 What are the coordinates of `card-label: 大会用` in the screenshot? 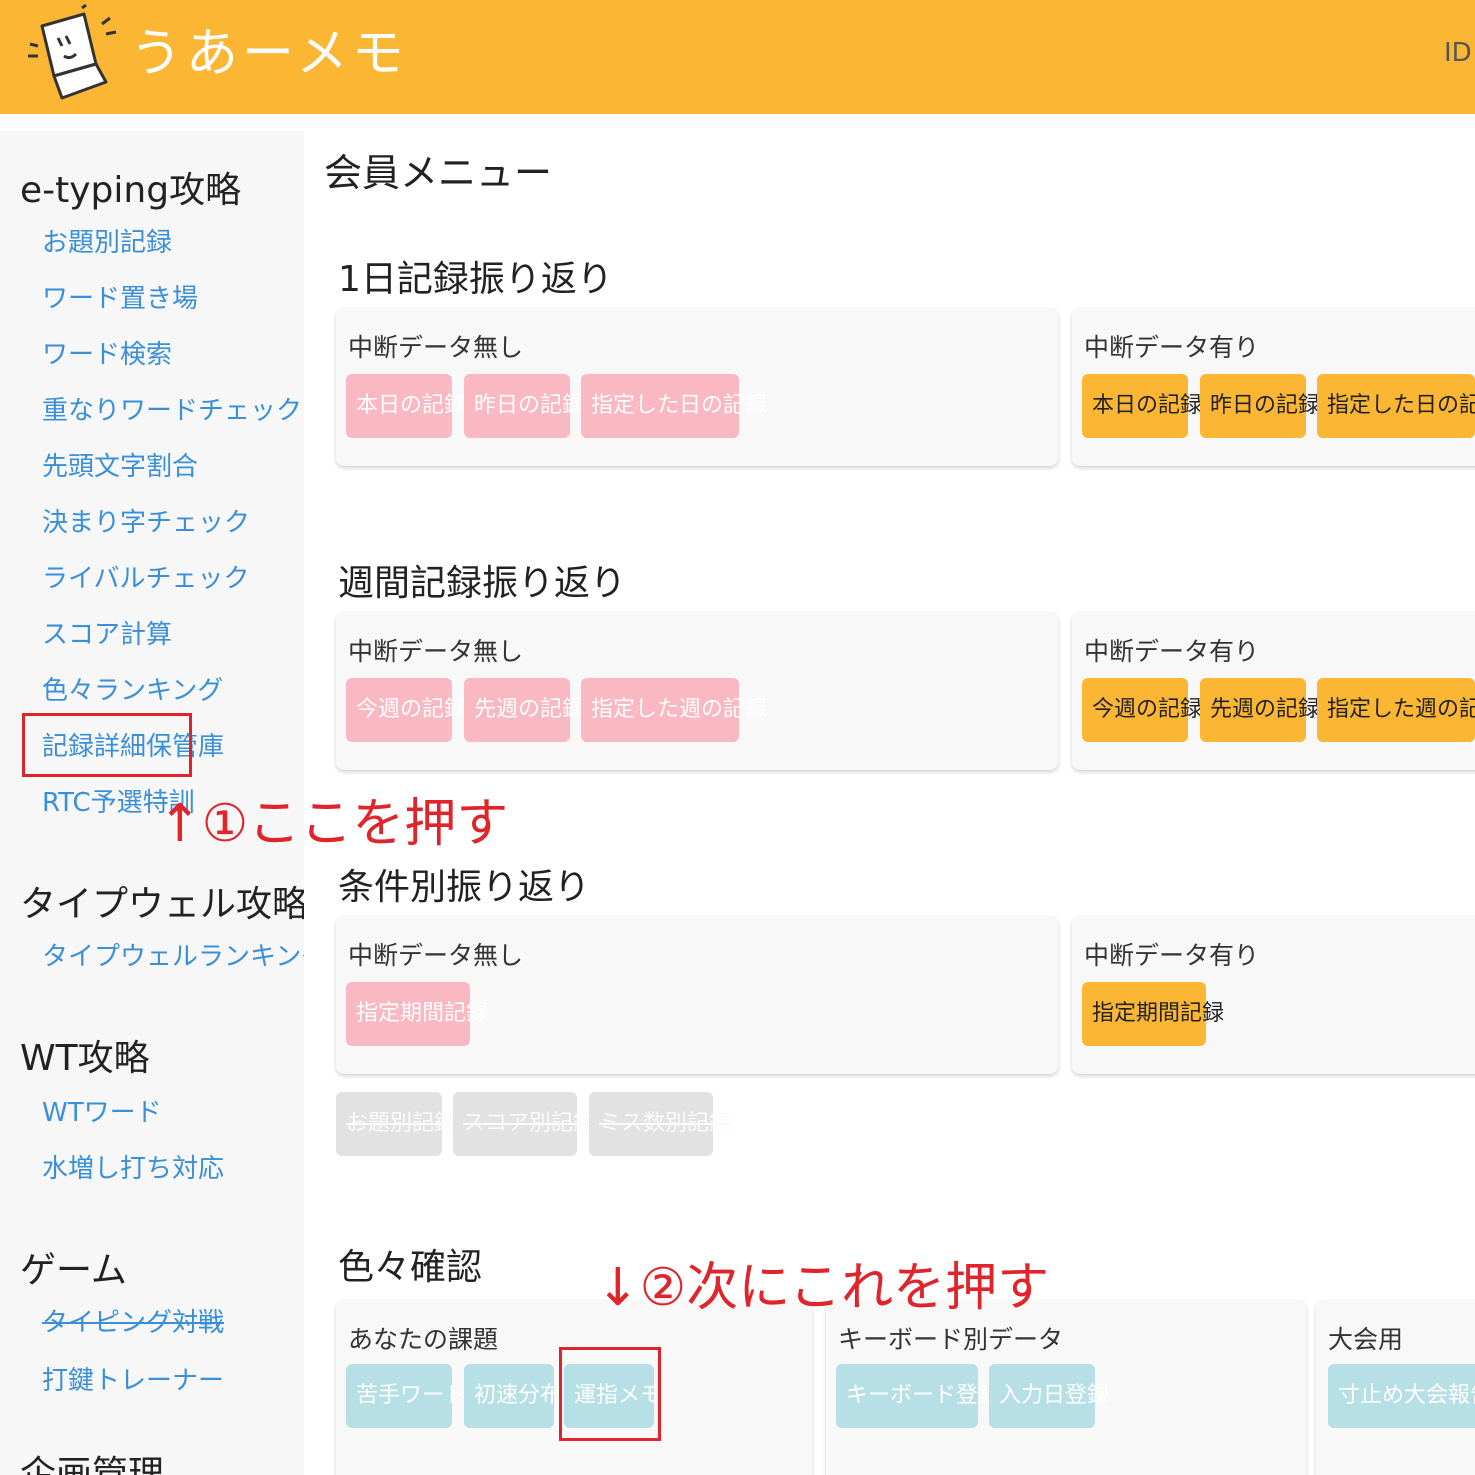 It's located at (1366, 1339).